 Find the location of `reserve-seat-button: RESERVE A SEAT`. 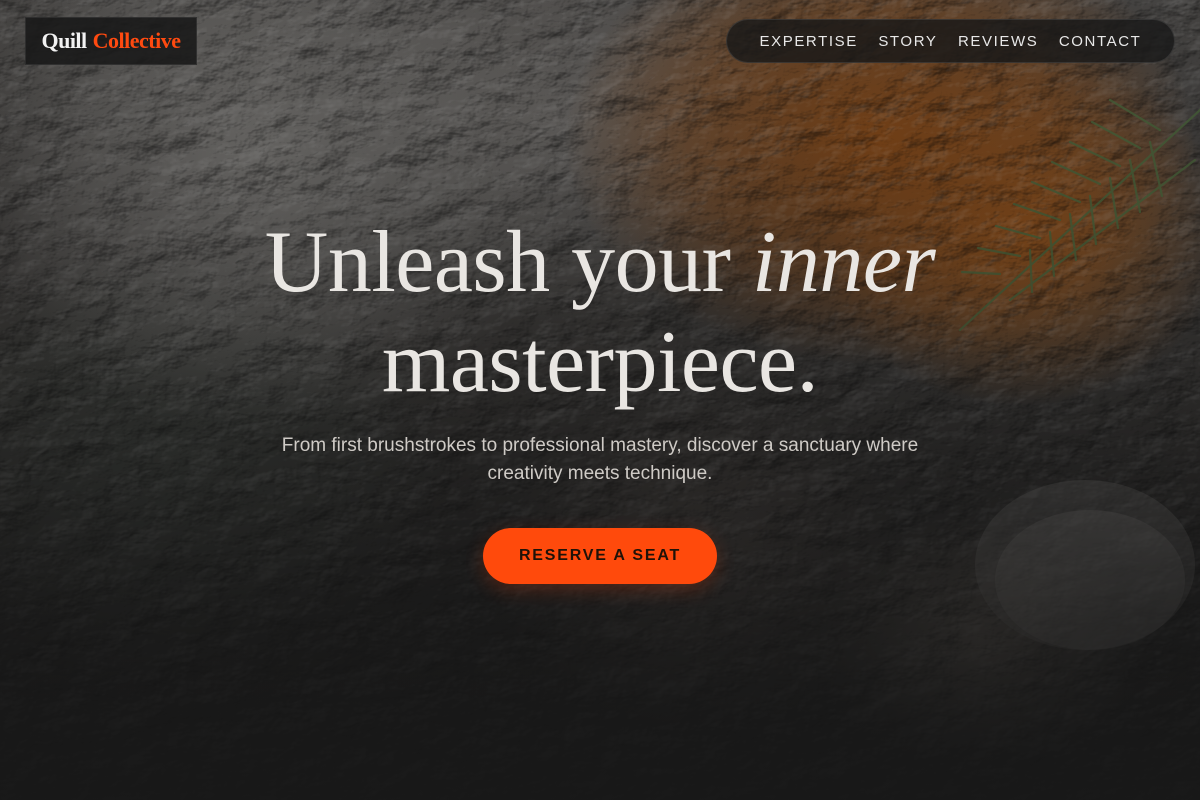

reserve-seat-button: RESERVE A SEAT is located at coordinates (600, 556).